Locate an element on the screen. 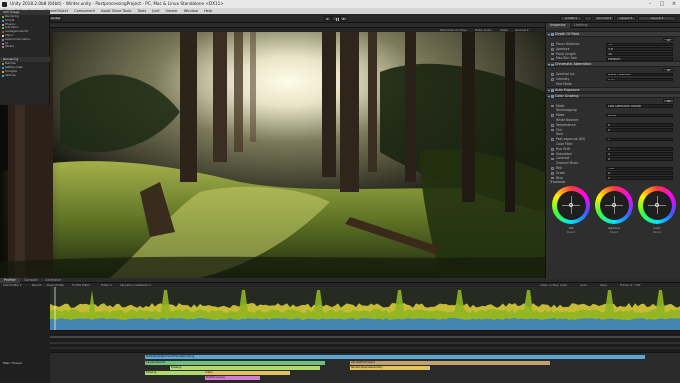 The width and height of the screenshot is (680, 383). step-button is located at coordinates (344, 18).